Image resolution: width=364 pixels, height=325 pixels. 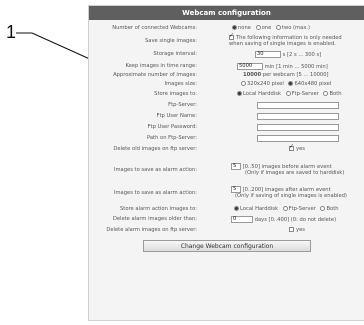 What do you see at coordinates (226, 13) in the screenshot?
I see `panel-title: Webcam configuration` at bounding box center [226, 13].